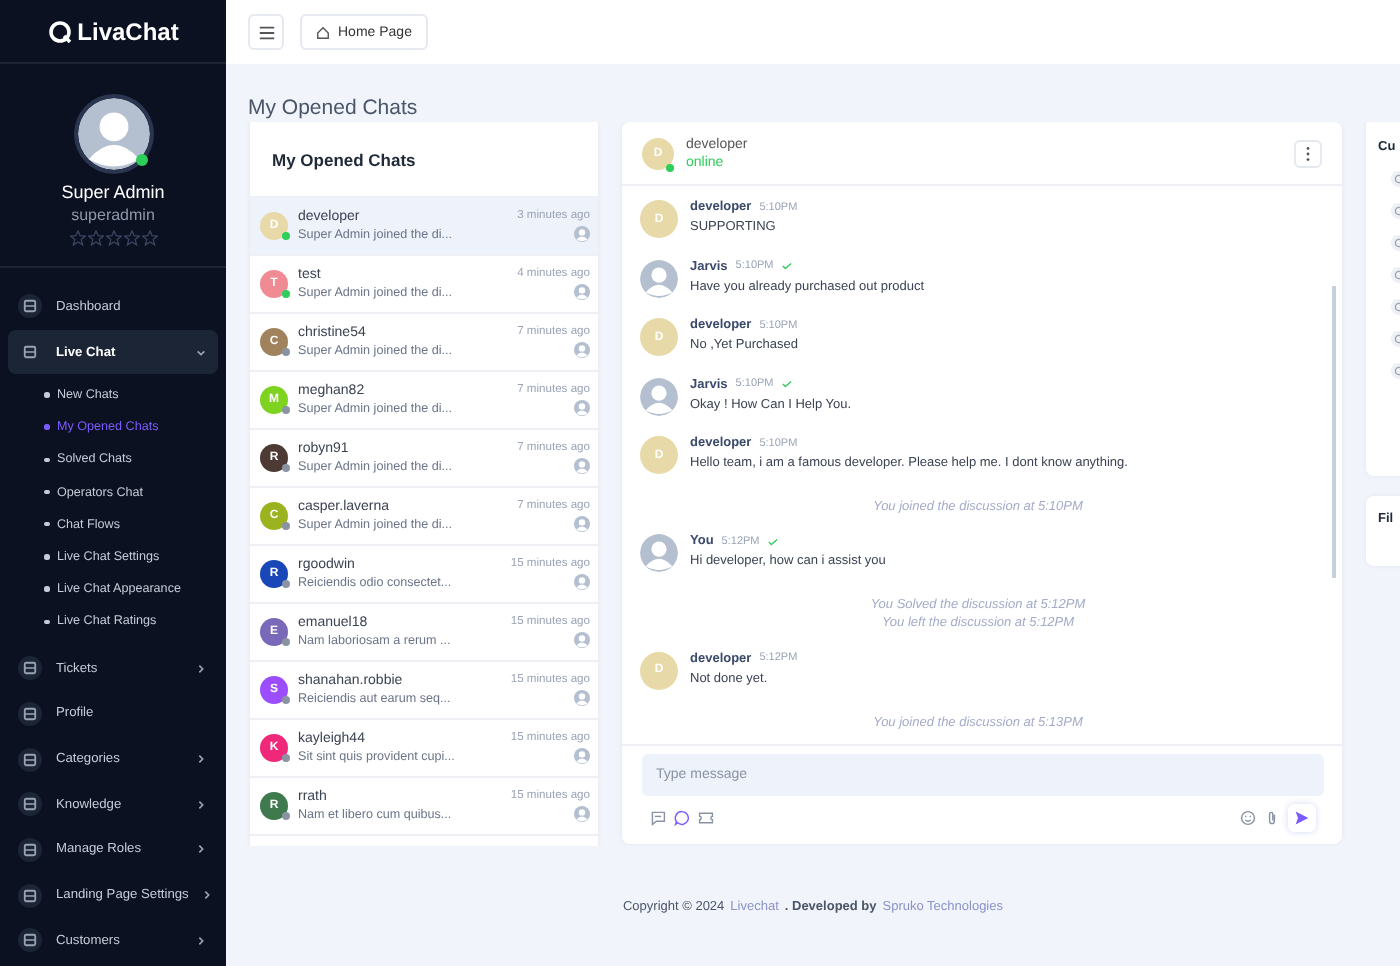  Describe the element at coordinates (113, 215) in the screenshot. I see `user-role: superadmin` at that location.